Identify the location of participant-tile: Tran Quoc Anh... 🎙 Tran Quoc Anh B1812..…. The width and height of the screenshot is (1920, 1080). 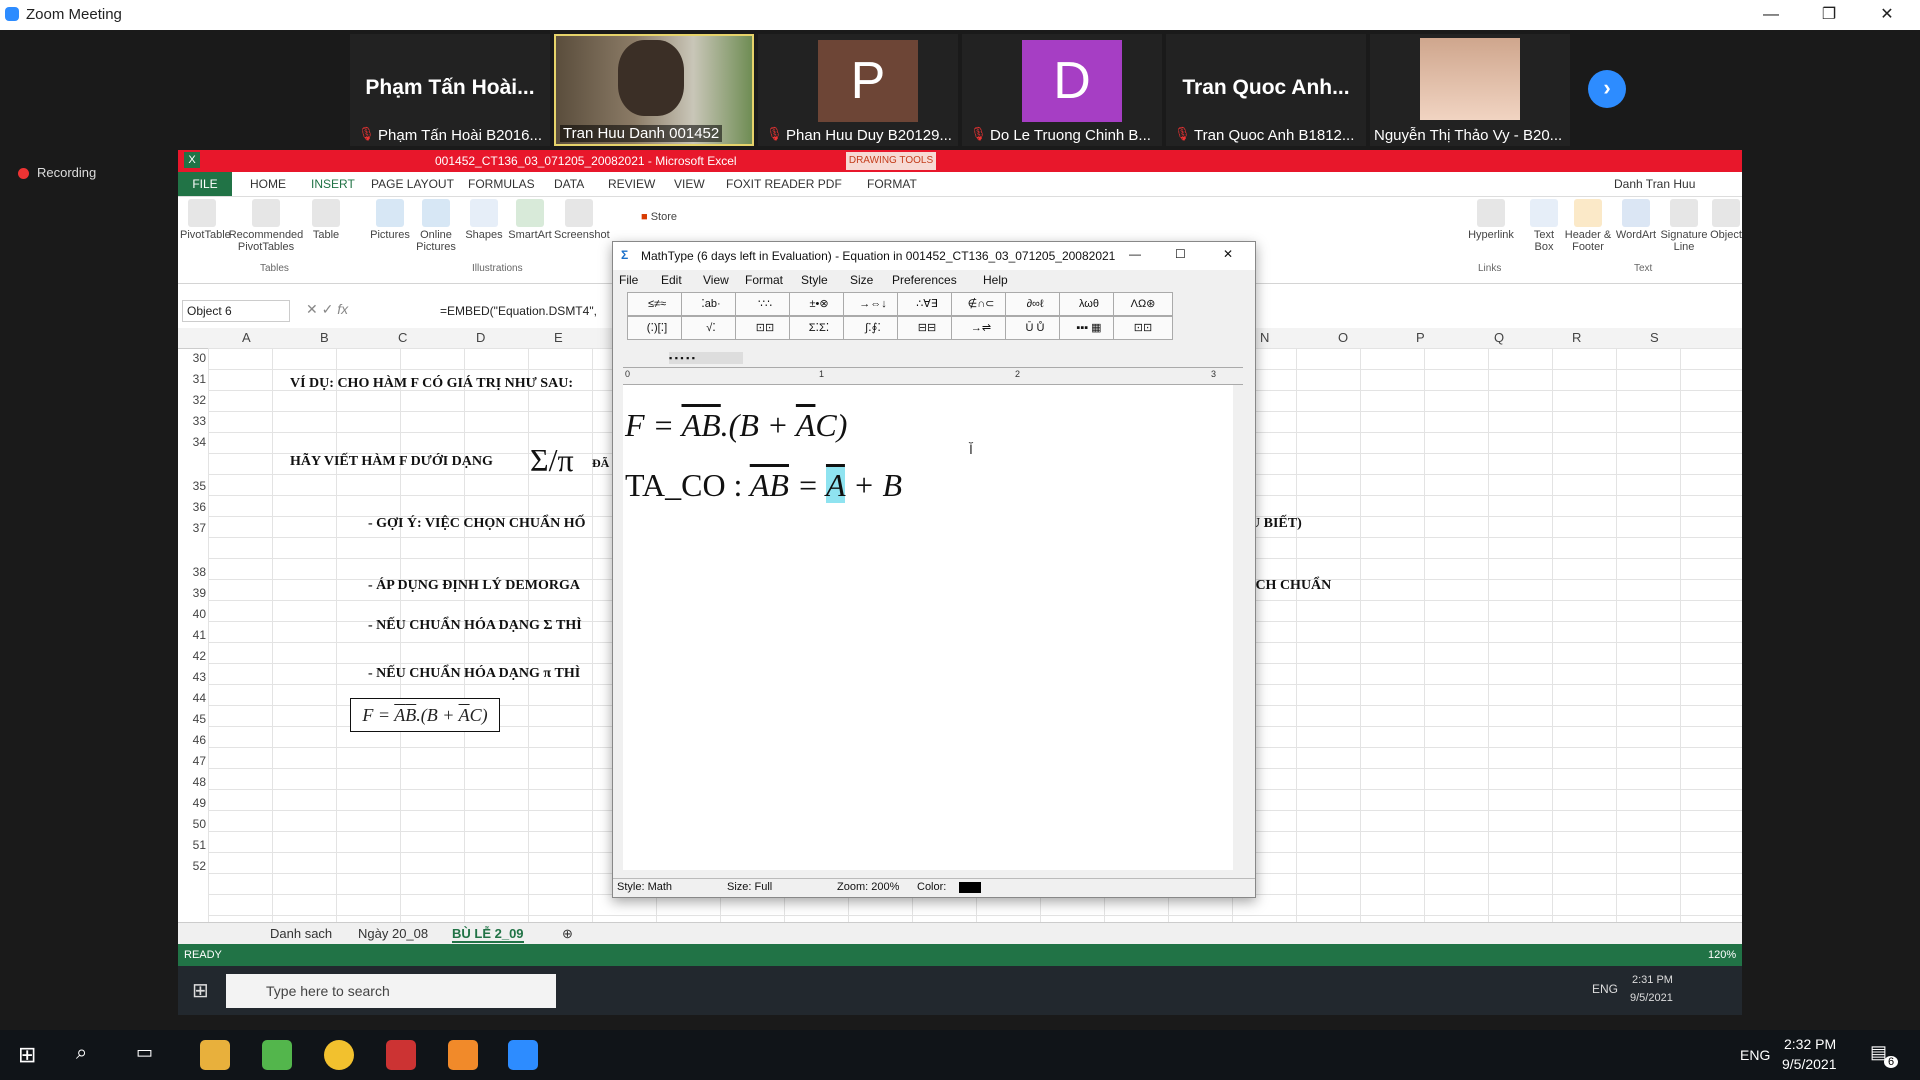
(1266, 90).